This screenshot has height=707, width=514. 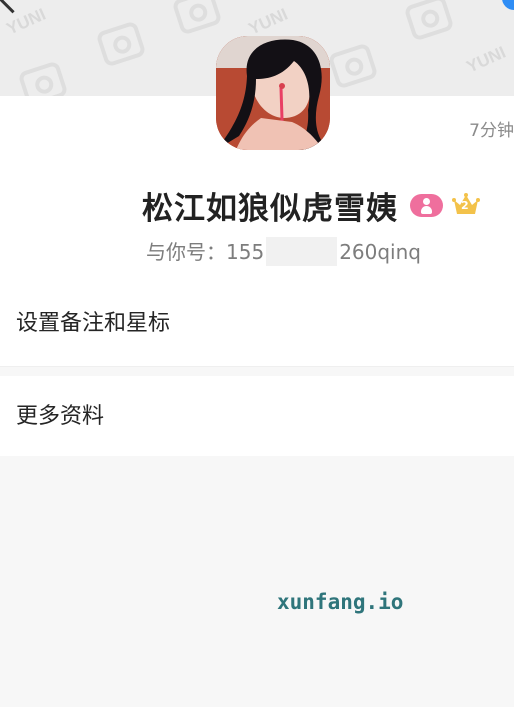 What do you see at coordinates (380, 252) in the screenshot?
I see `account-suffix: 260qinq` at bounding box center [380, 252].